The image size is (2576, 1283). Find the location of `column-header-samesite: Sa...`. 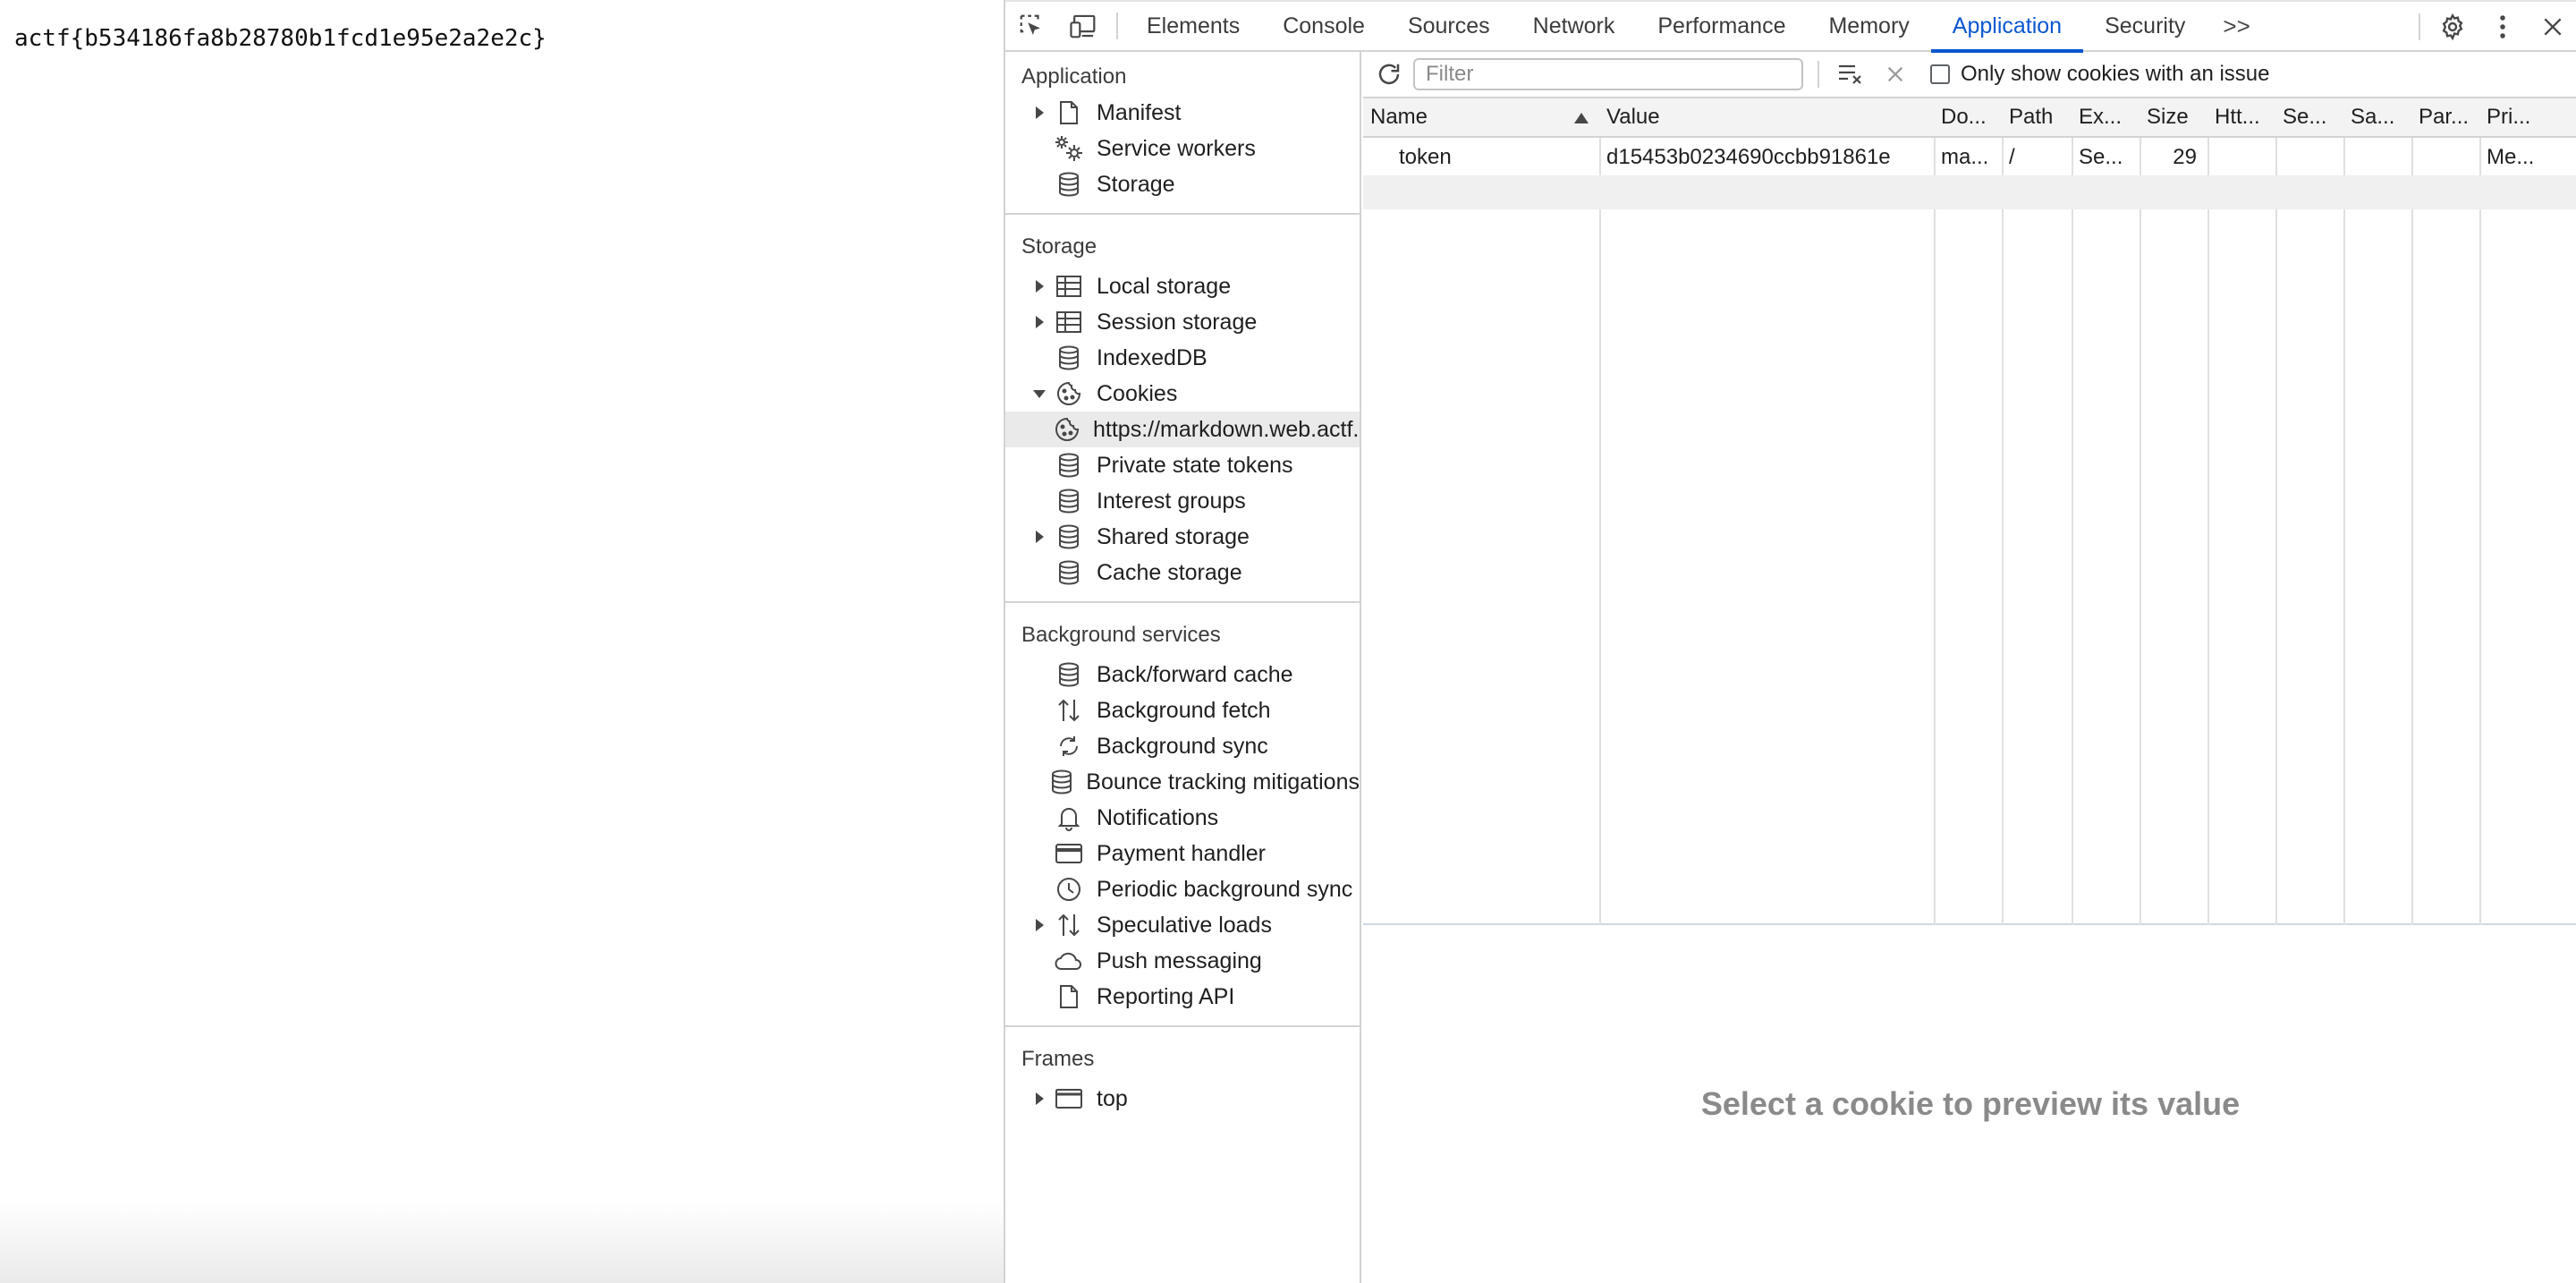

column-header-samesite: Sa... is located at coordinates (2377, 117).